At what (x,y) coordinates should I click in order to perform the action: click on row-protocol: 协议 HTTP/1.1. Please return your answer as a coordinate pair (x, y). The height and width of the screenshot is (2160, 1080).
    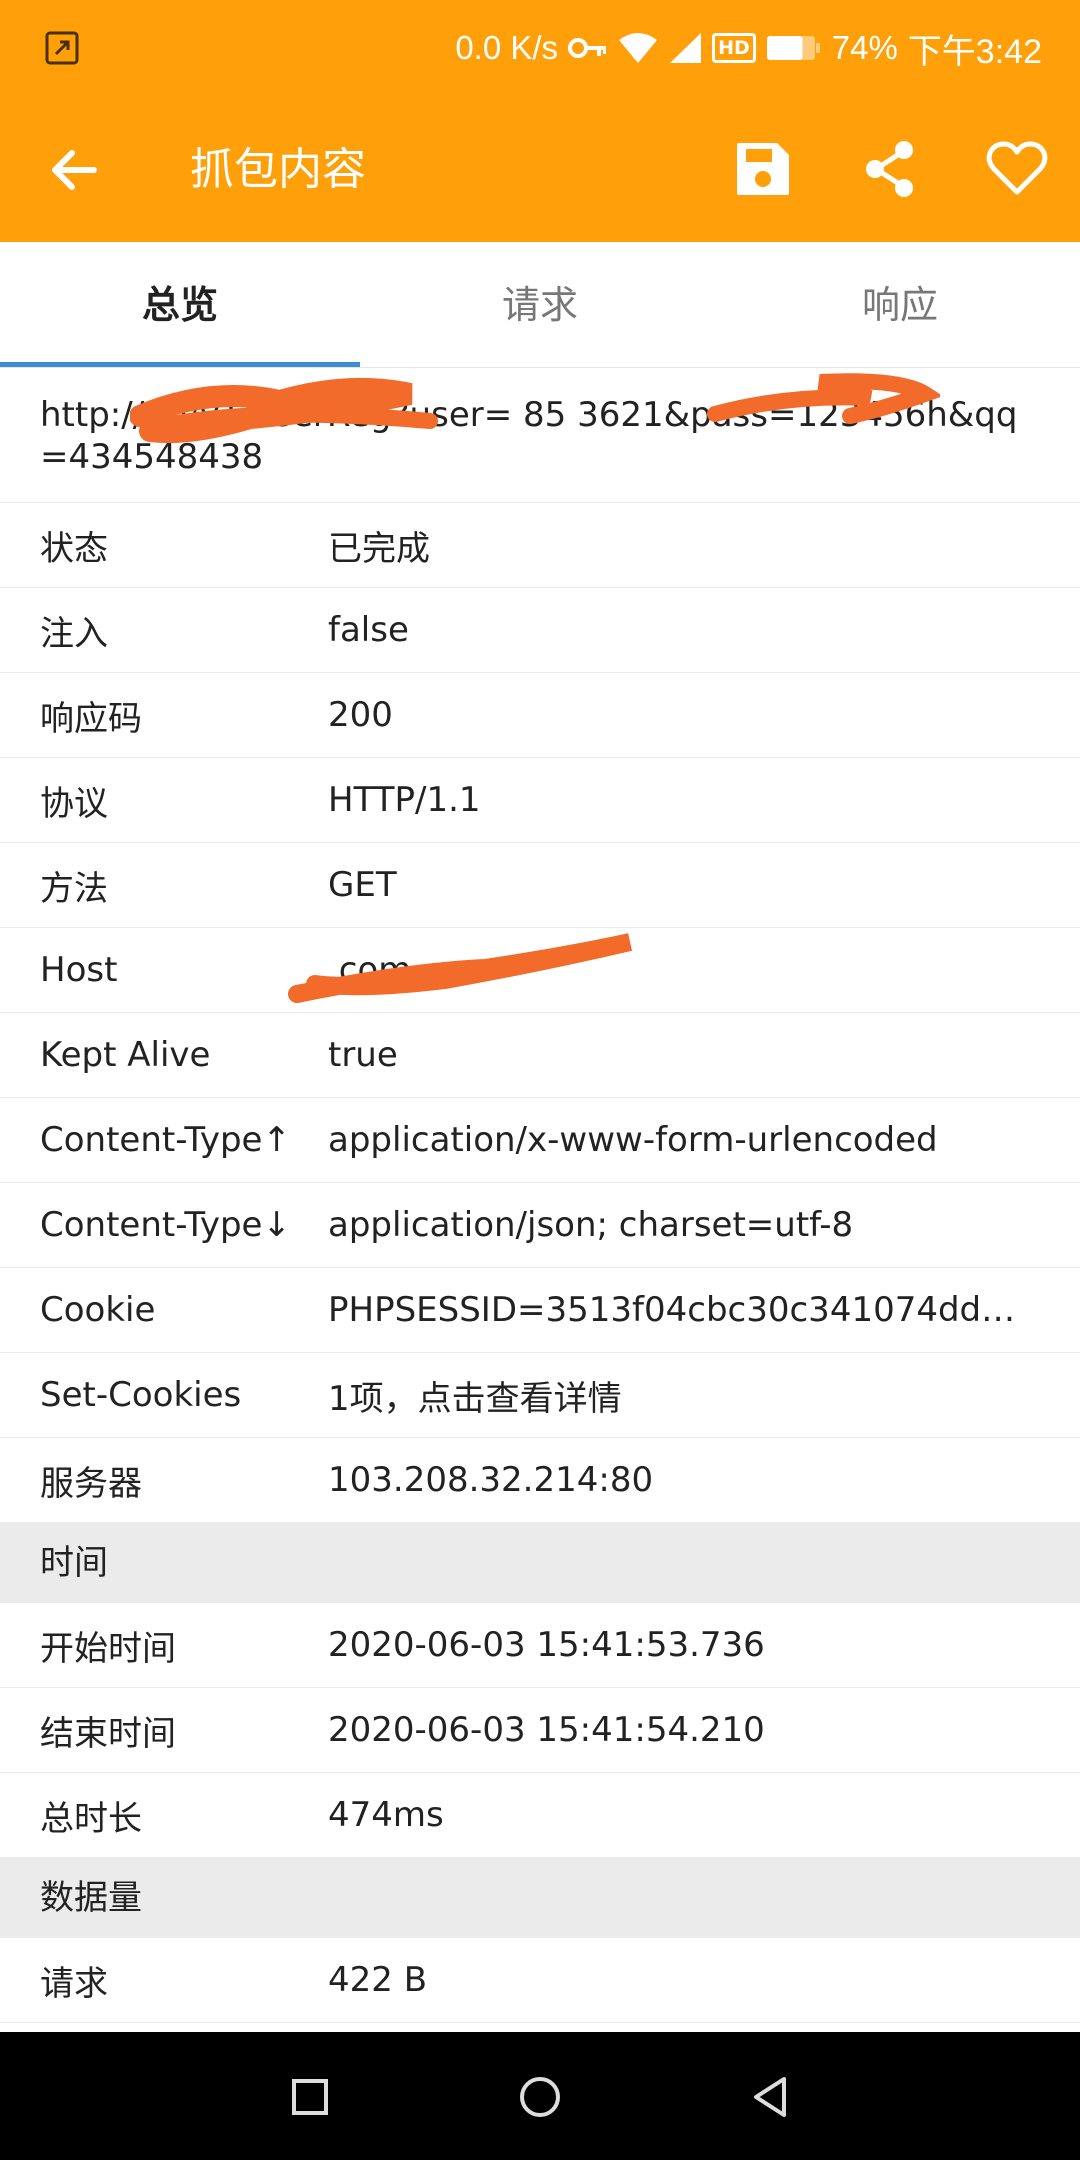
    Looking at the image, I should click on (540, 800).